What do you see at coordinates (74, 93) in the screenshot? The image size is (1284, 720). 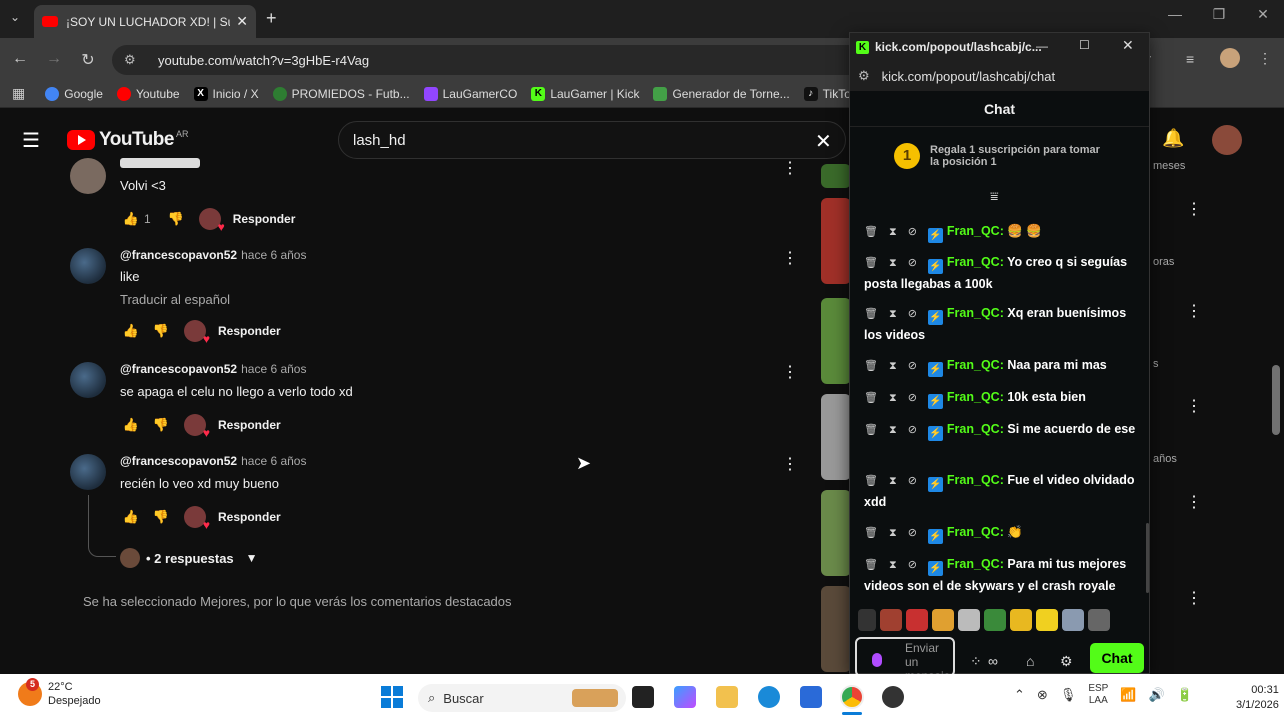 I see `bookmark-google: Google` at bounding box center [74, 93].